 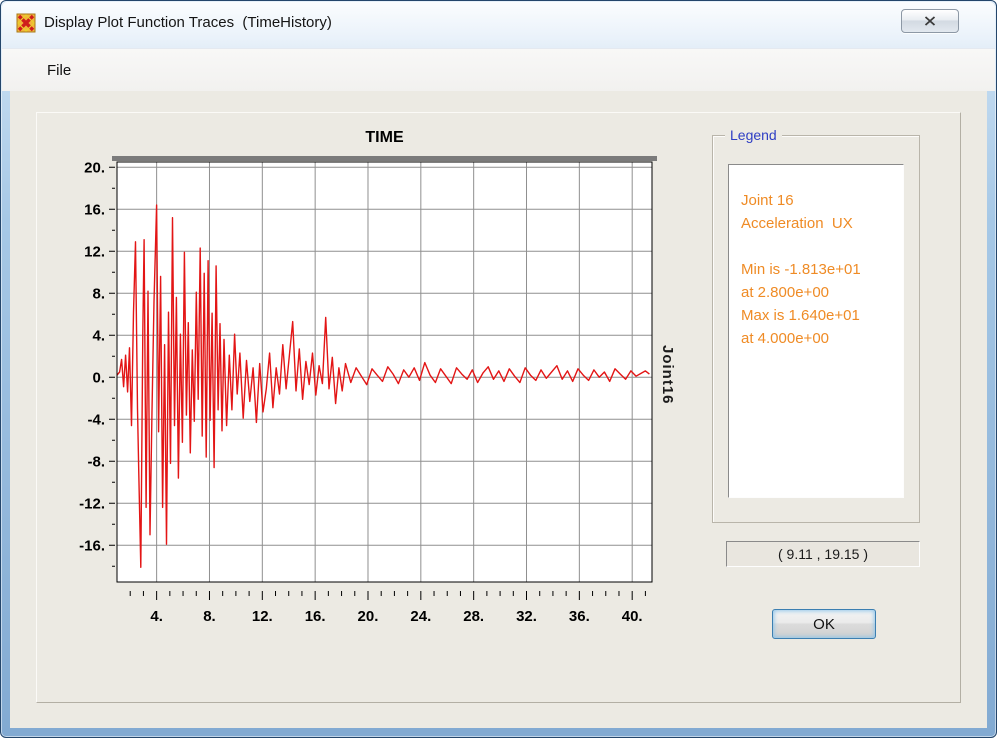 What do you see at coordinates (498, 69) in the screenshot?
I see `menu-bar: File` at bounding box center [498, 69].